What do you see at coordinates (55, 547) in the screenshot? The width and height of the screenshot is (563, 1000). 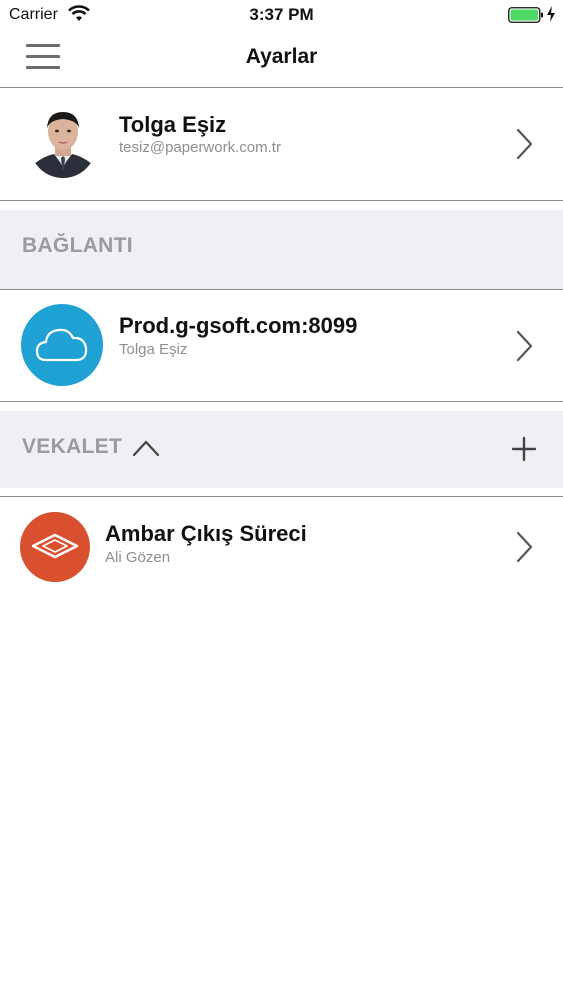 I see `diamond-icon` at bounding box center [55, 547].